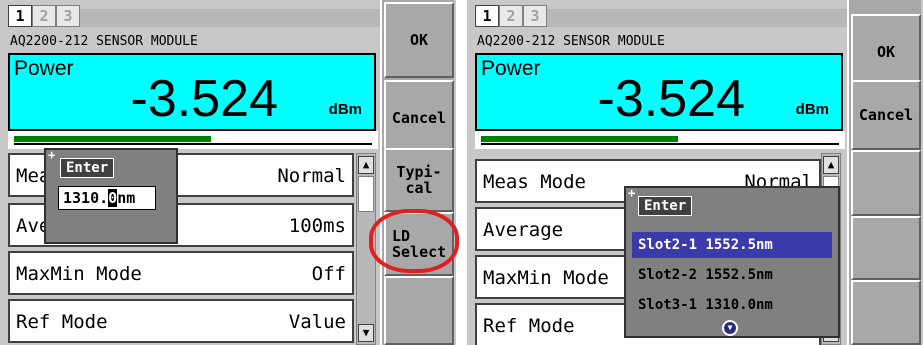 The height and width of the screenshot is (345, 923). I want to click on option-slot2-2: Slot2-2 1552.5nm, so click(732, 275).